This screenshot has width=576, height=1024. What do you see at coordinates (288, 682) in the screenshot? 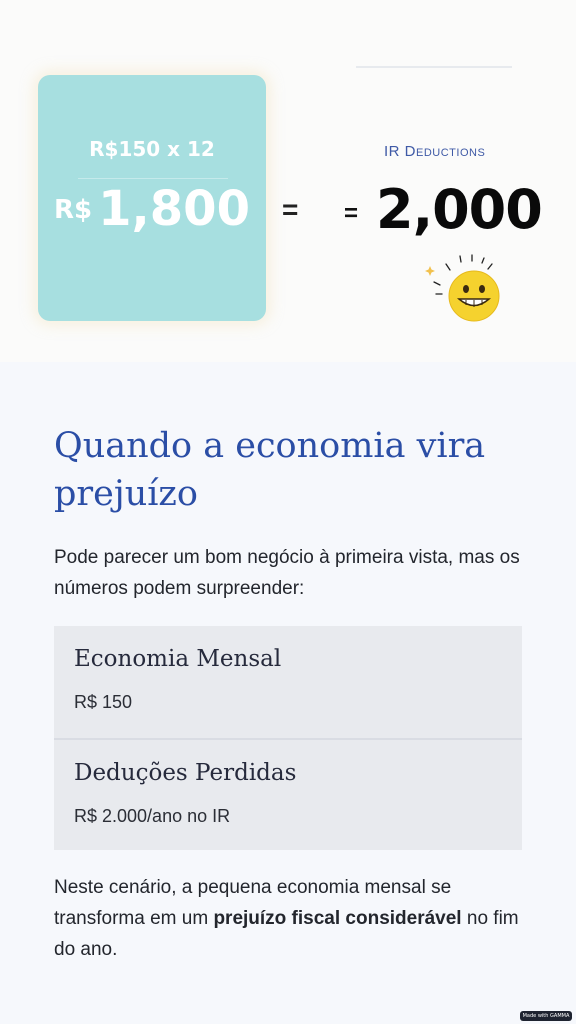
I see `monthly-savings-row: Economia Mensal R$ 150` at bounding box center [288, 682].